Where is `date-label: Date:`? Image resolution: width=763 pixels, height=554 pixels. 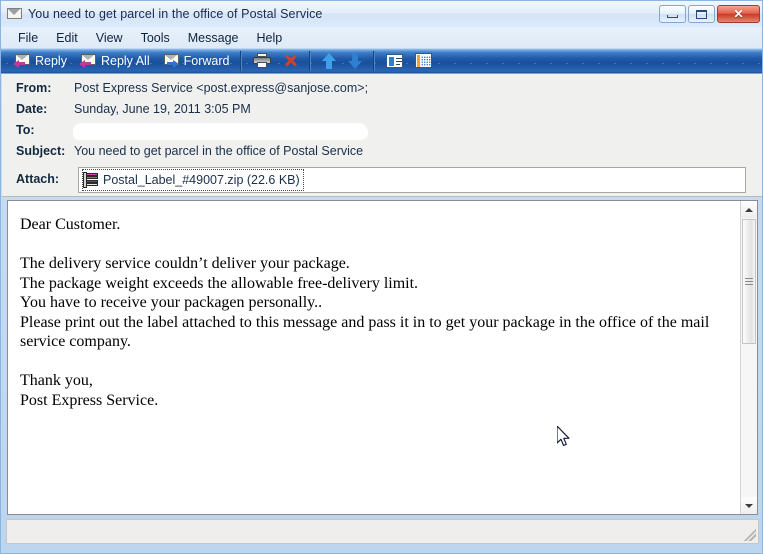 date-label: Date: is located at coordinates (32, 109).